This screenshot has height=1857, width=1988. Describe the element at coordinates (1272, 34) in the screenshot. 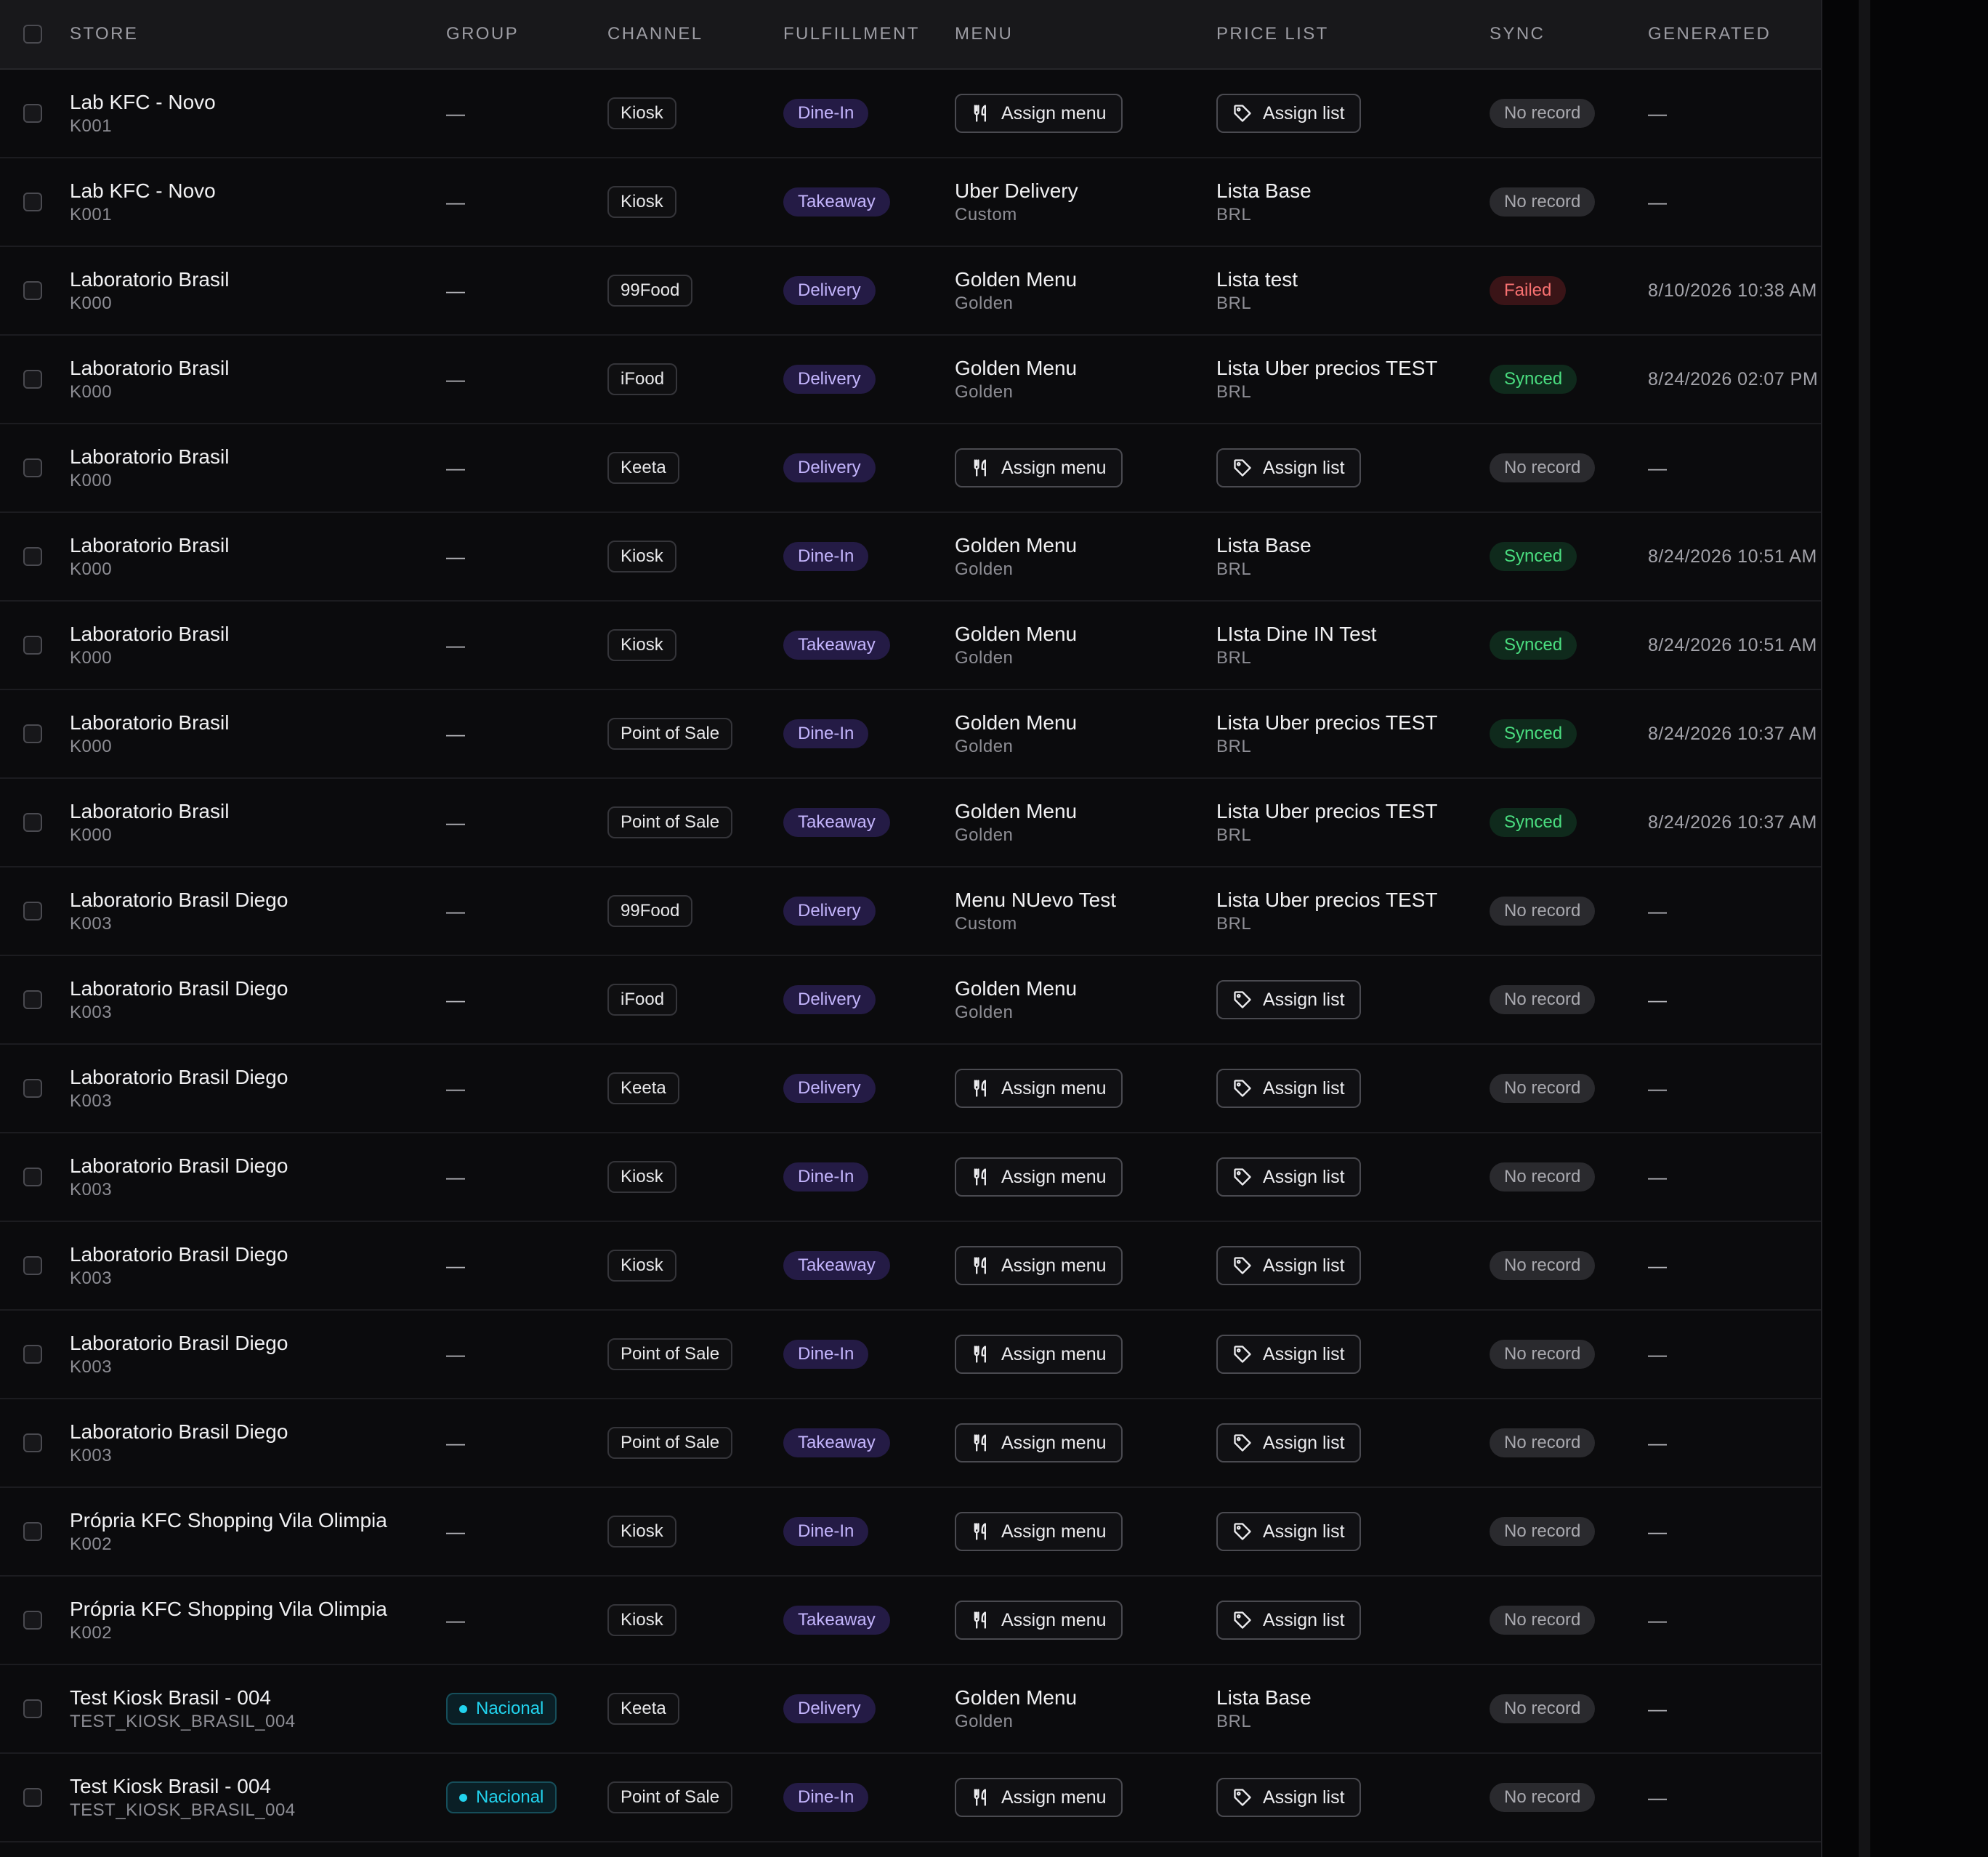

I see `header-price-list: PRICE LIST` at that location.